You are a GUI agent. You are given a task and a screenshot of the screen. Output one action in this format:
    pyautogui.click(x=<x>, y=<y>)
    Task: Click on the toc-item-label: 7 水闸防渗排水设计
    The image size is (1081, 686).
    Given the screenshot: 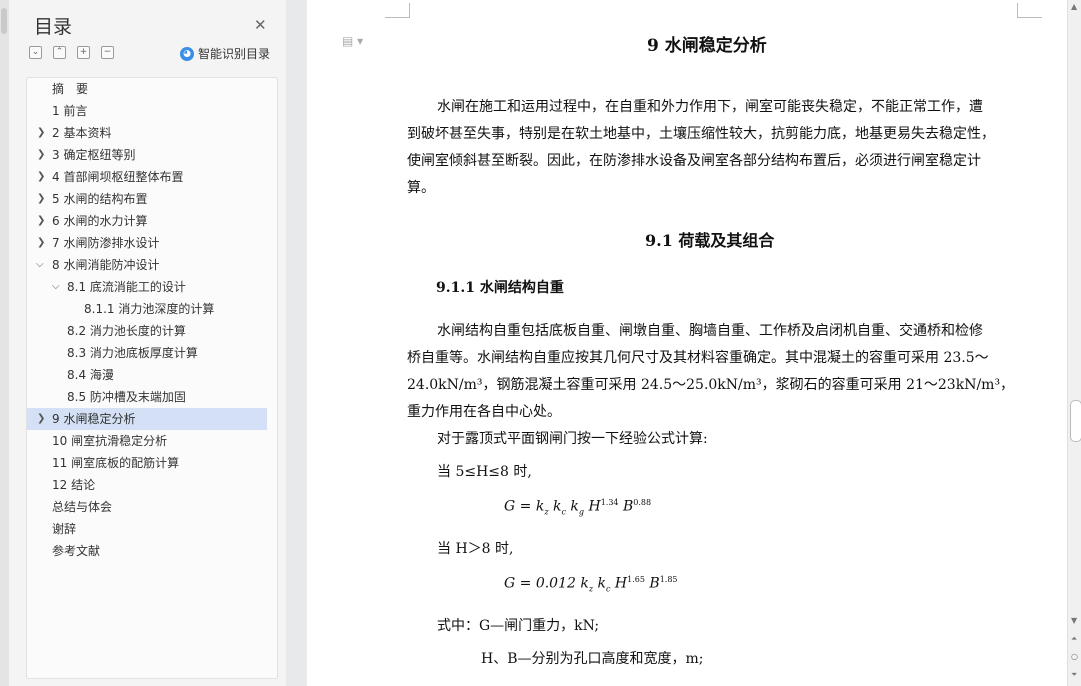 What is the action you would take?
    pyautogui.click(x=106, y=243)
    